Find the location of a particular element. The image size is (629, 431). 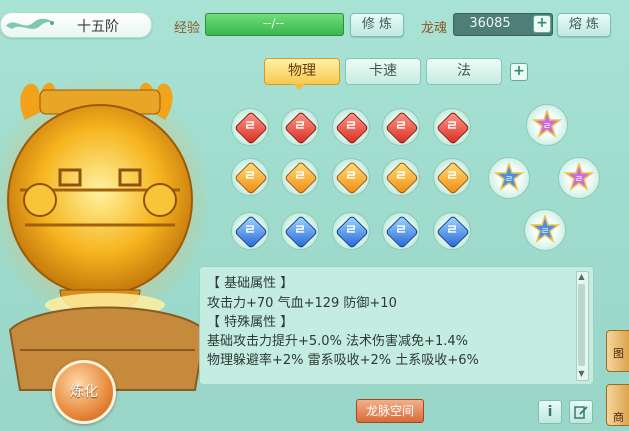

exp-value: --/-- is located at coordinates (273, 23).